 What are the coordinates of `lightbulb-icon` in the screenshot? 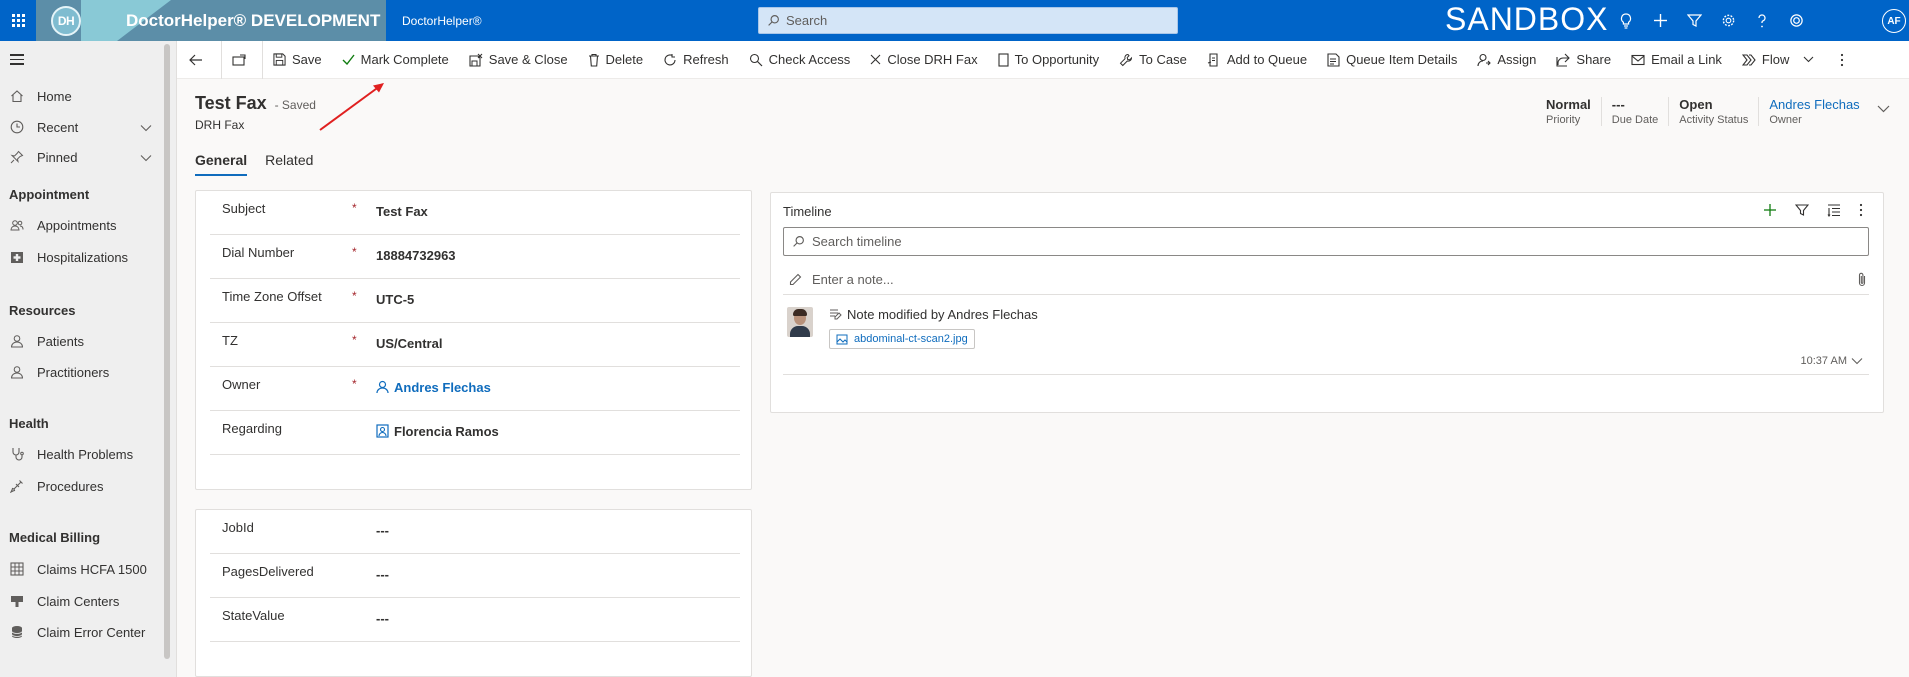 It's located at (1626, 20).